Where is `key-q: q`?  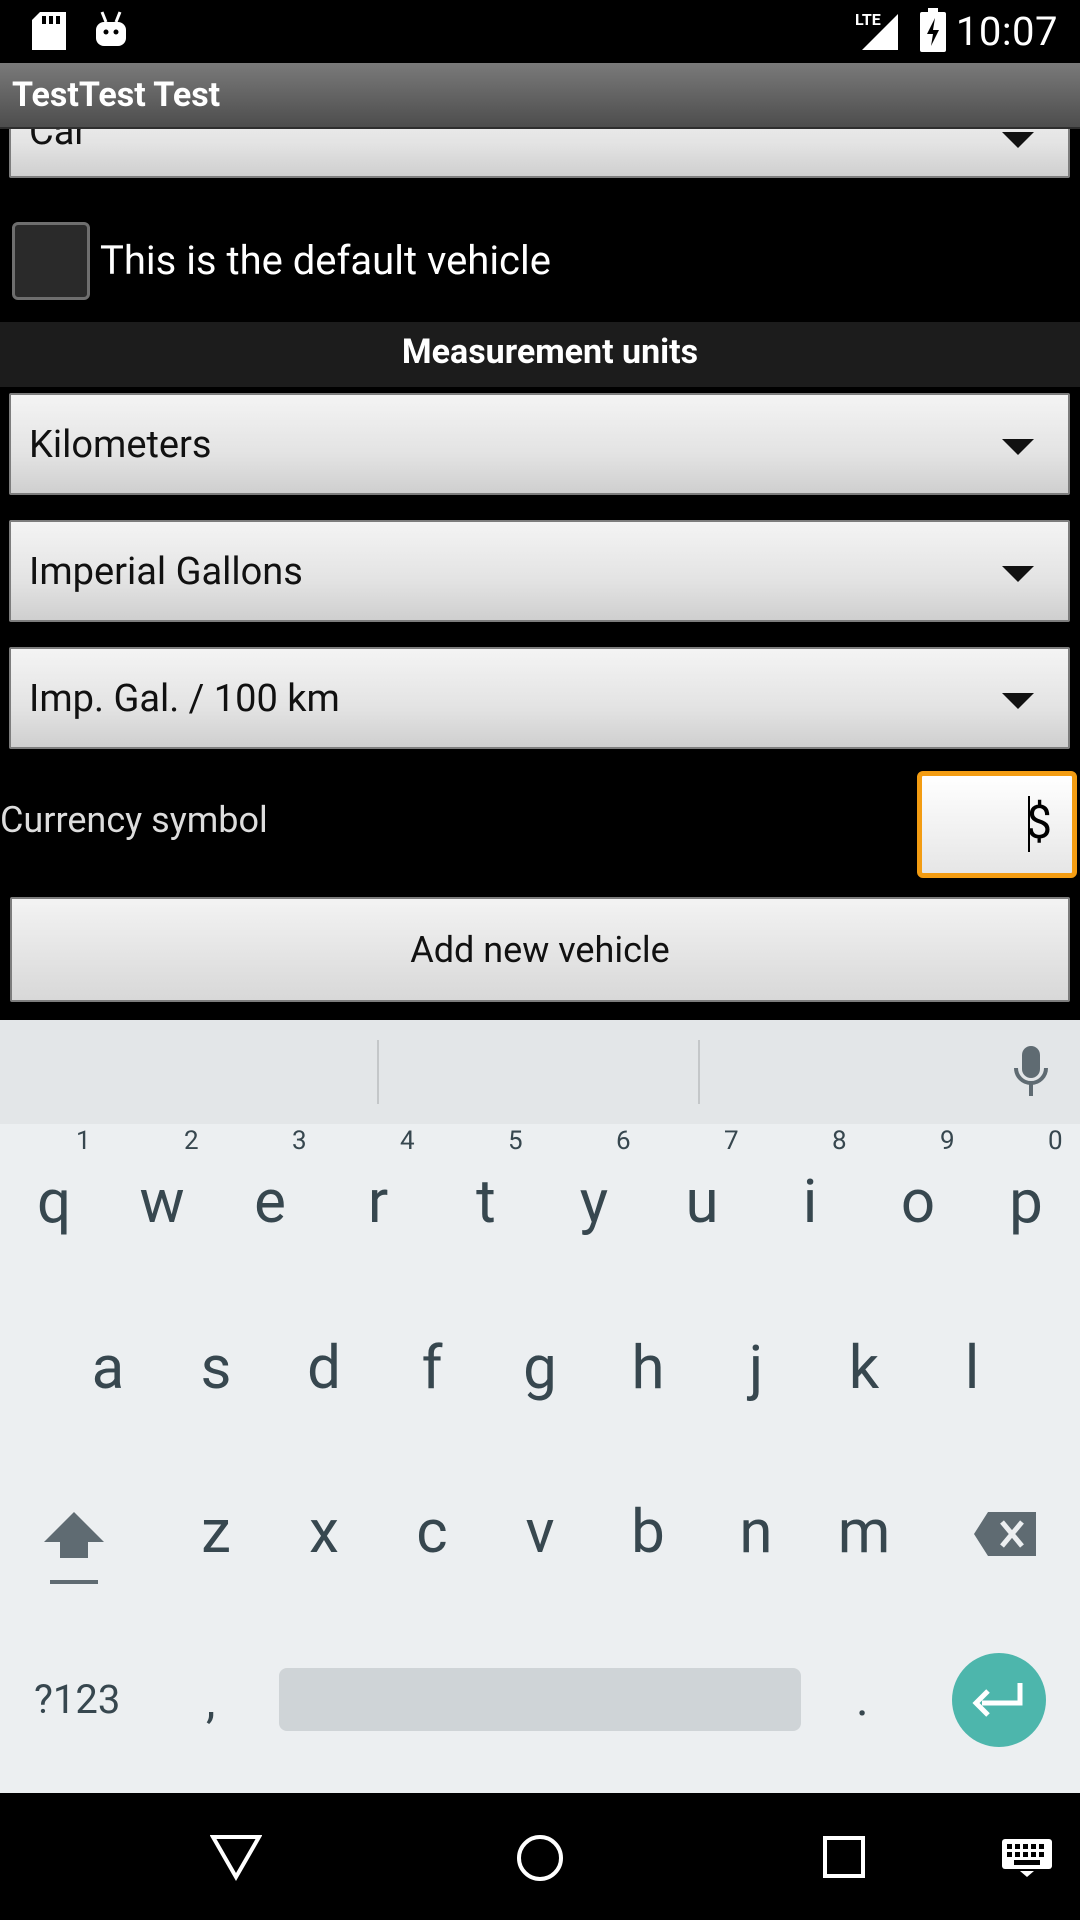
key-q: q is located at coordinates (54, 1201).